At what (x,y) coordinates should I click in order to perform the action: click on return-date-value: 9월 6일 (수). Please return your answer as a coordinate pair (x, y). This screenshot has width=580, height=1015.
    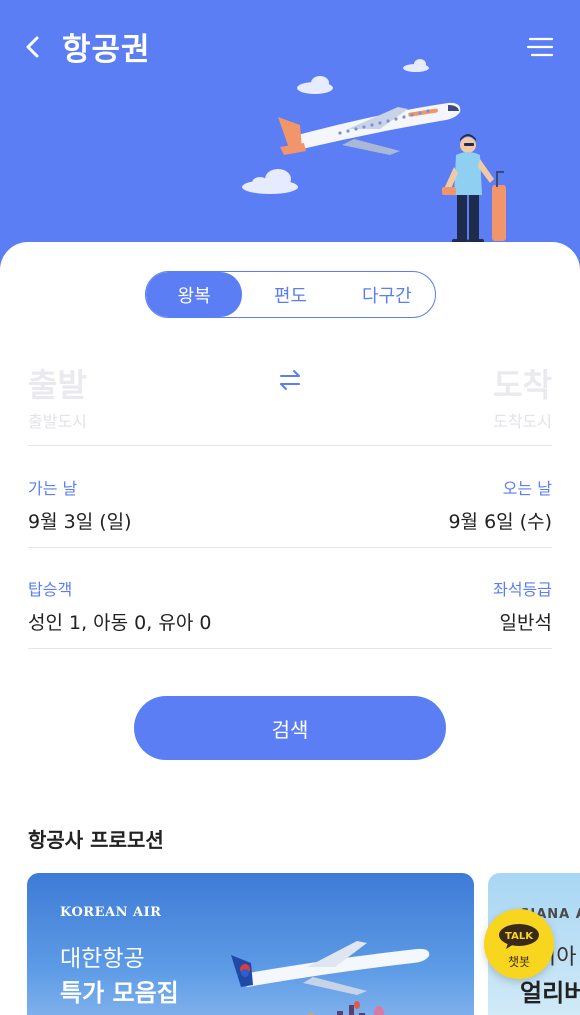
    Looking at the image, I should click on (500, 520).